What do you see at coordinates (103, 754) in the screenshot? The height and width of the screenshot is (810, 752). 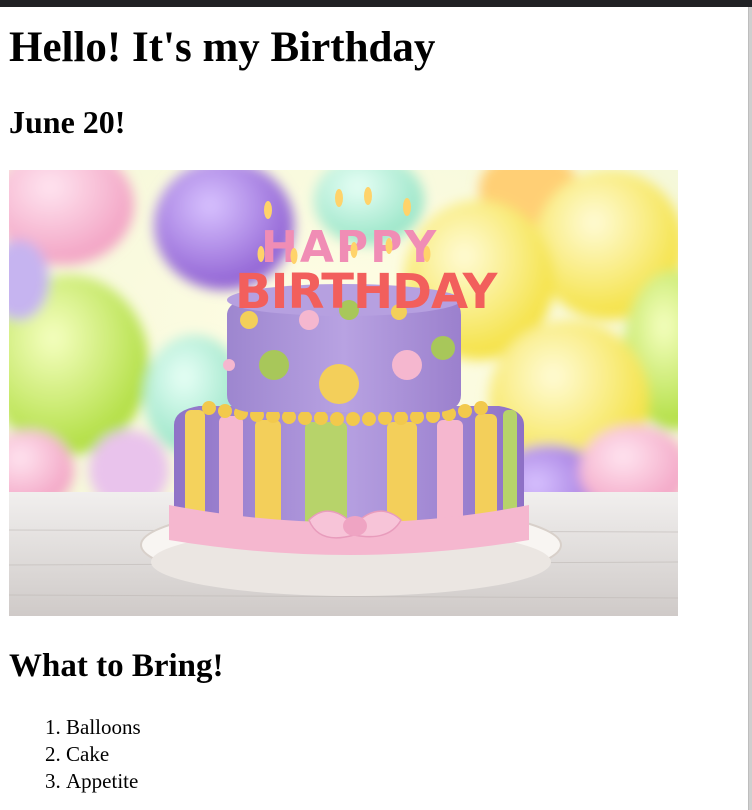 I see `list-item: Cake` at bounding box center [103, 754].